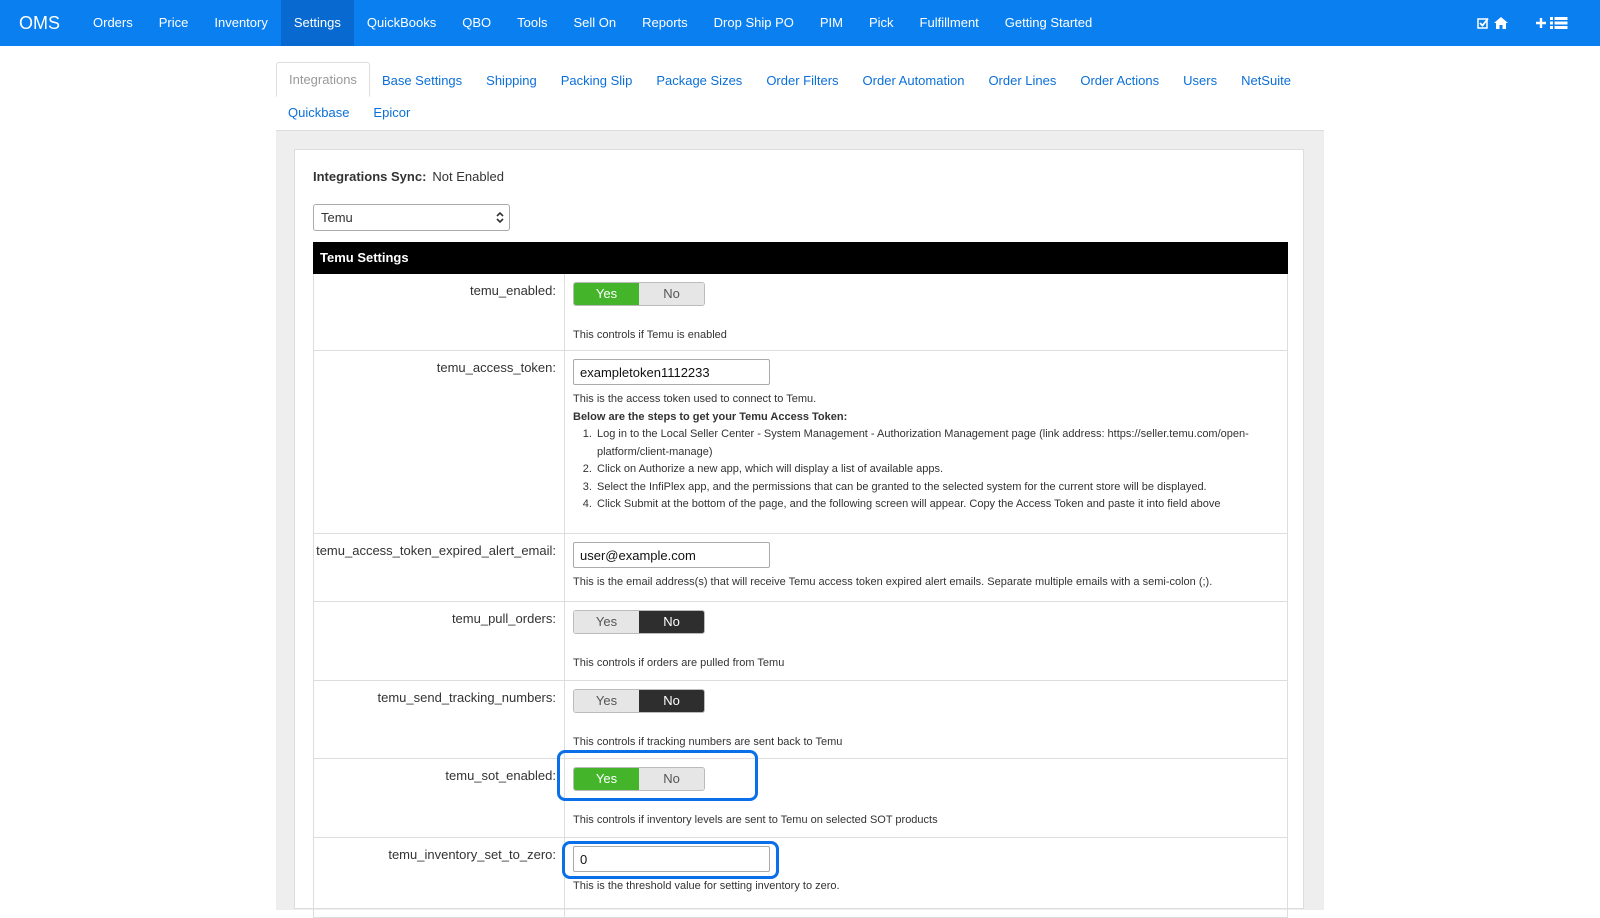  Describe the element at coordinates (881, 23) in the screenshot. I see `nav-pick: Pick` at that location.